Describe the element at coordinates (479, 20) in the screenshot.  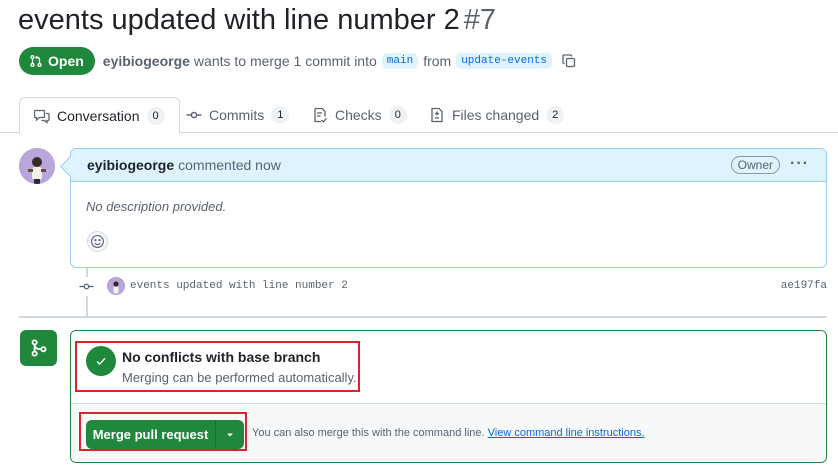
I see `pr-number: #7` at that location.